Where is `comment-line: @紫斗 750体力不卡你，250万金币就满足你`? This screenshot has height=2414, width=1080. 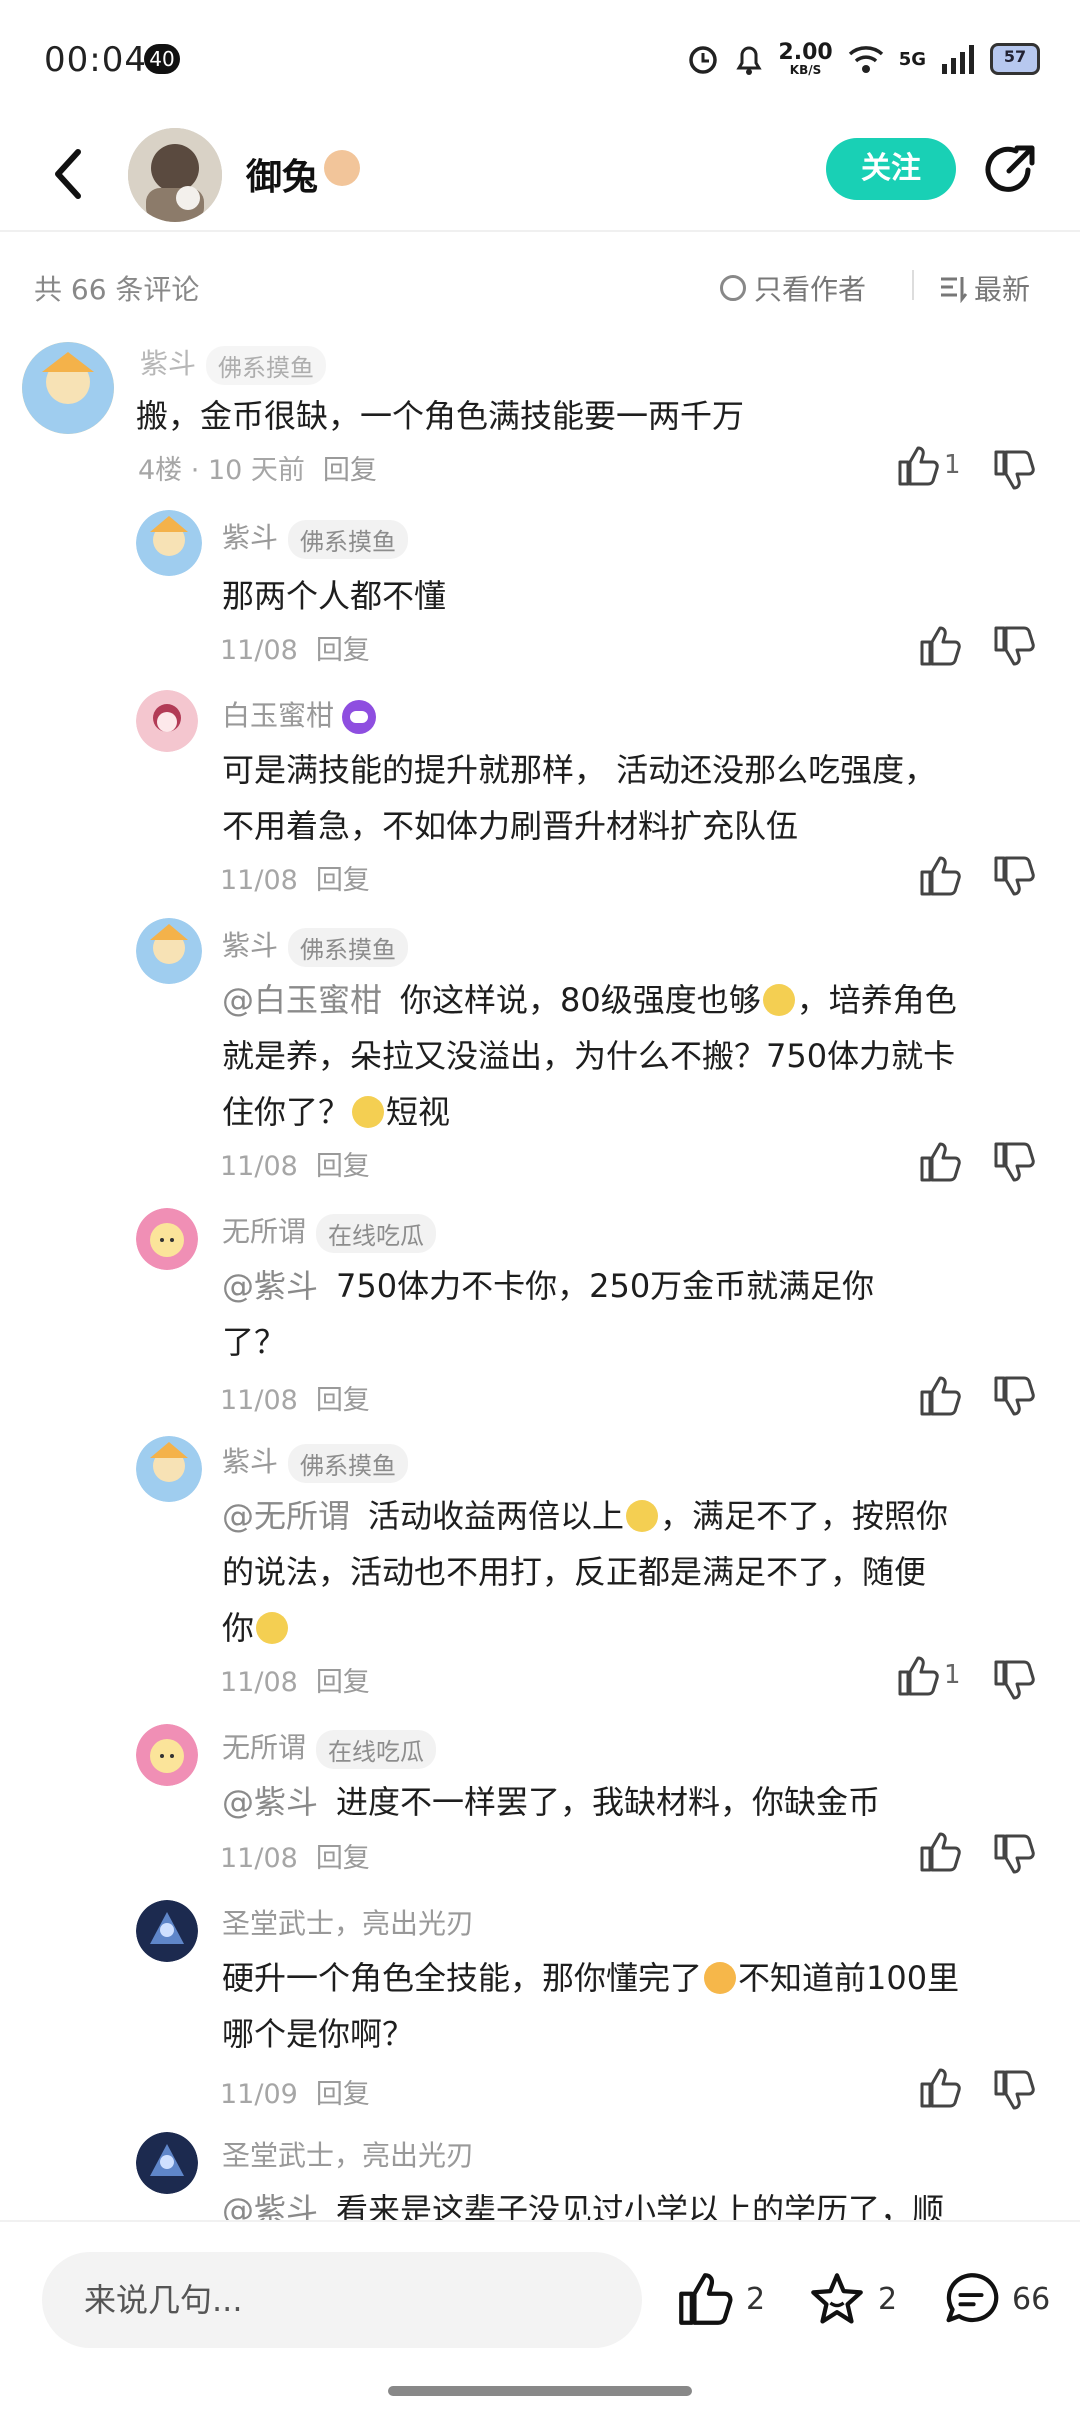 comment-line: @紫斗 750体力不卡你，250万金币就满足你 is located at coordinates (548, 1286).